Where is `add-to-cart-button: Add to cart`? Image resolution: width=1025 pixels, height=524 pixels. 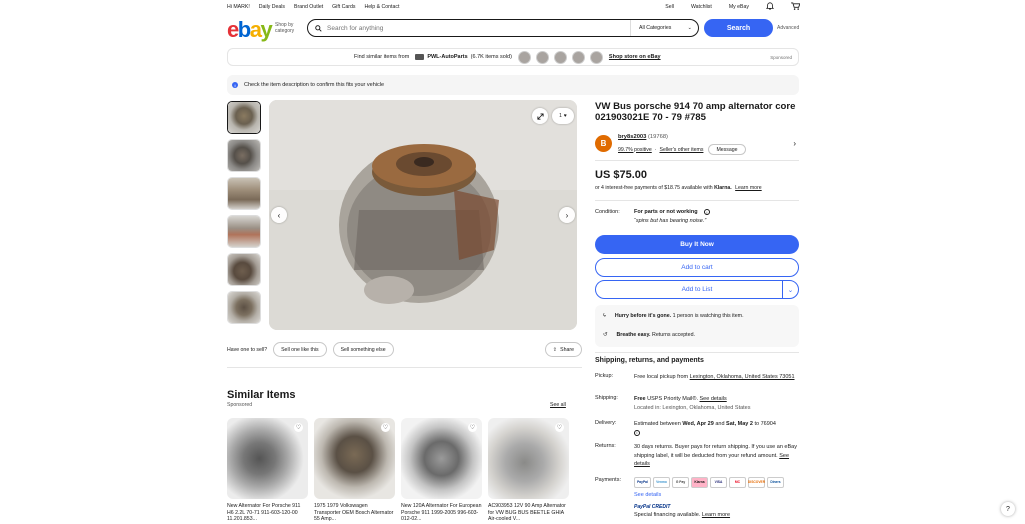 add-to-cart-button: Add to cart is located at coordinates (697, 267).